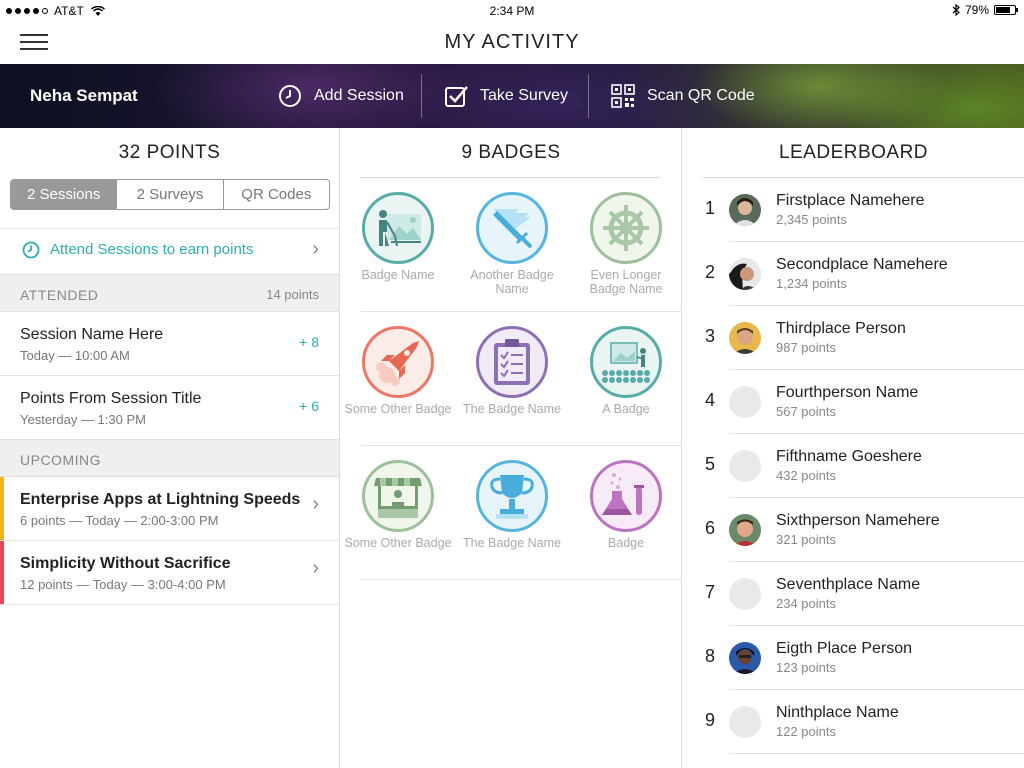 The image size is (1024, 768). What do you see at coordinates (811, 283) in the screenshot?
I see `leader-points: 1,234 points` at bounding box center [811, 283].